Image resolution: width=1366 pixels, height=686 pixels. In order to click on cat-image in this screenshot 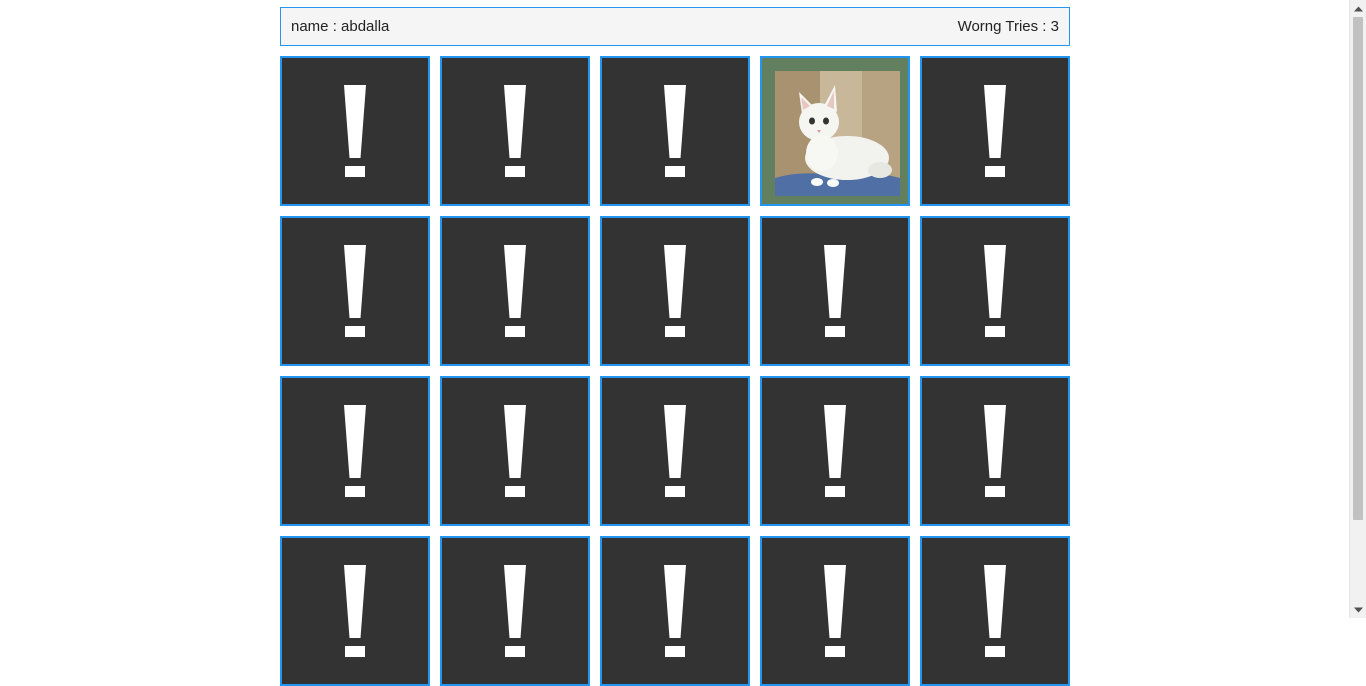, I will do `click(837, 133)`.